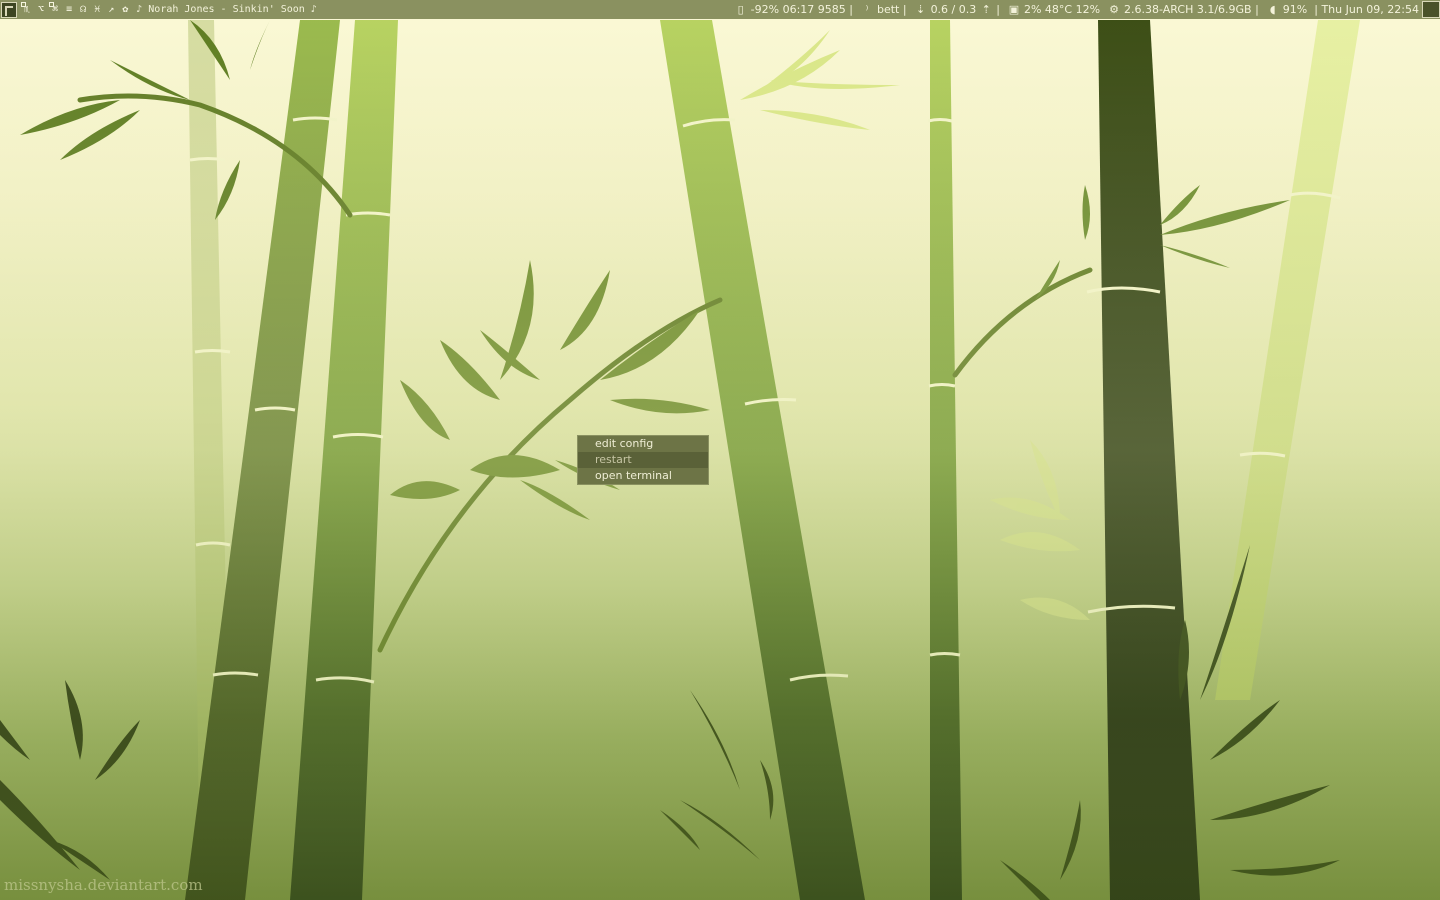  Describe the element at coordinates (27, 9) in the screenshot. I see `tag-1: ♏` at that location.